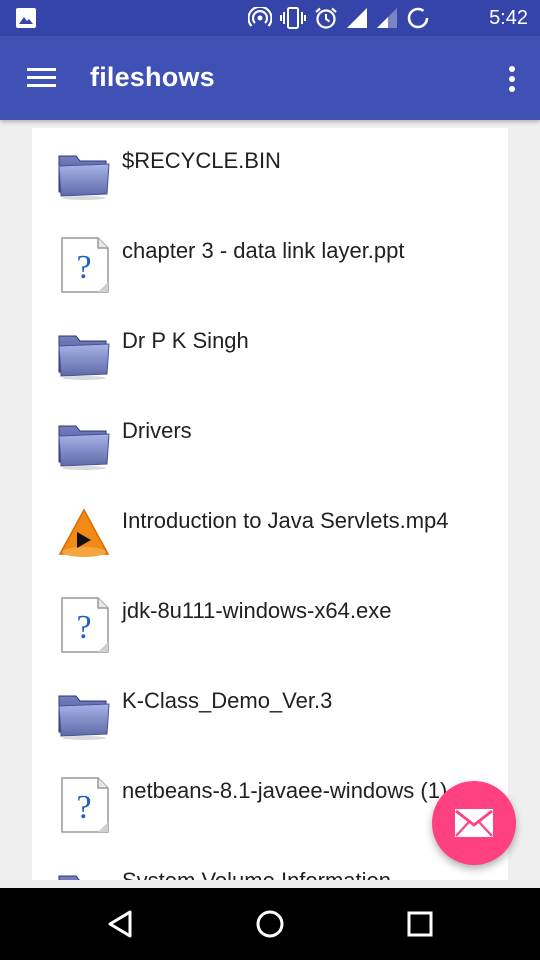  I want to click on status-bar: 5:42, so click(270, 18).